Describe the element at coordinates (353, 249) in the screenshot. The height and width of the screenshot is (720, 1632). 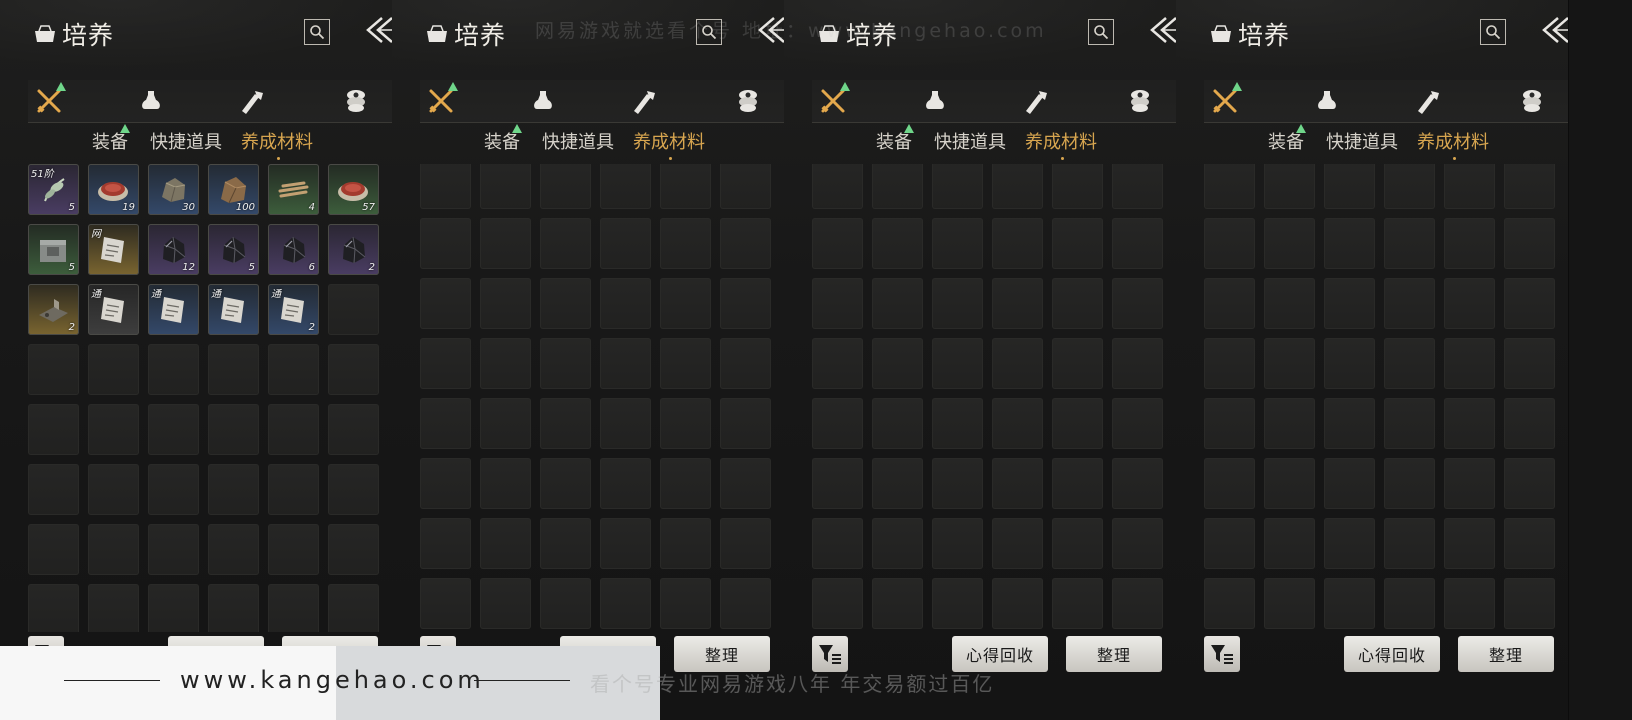
I see `item-slot: 2` at that location.